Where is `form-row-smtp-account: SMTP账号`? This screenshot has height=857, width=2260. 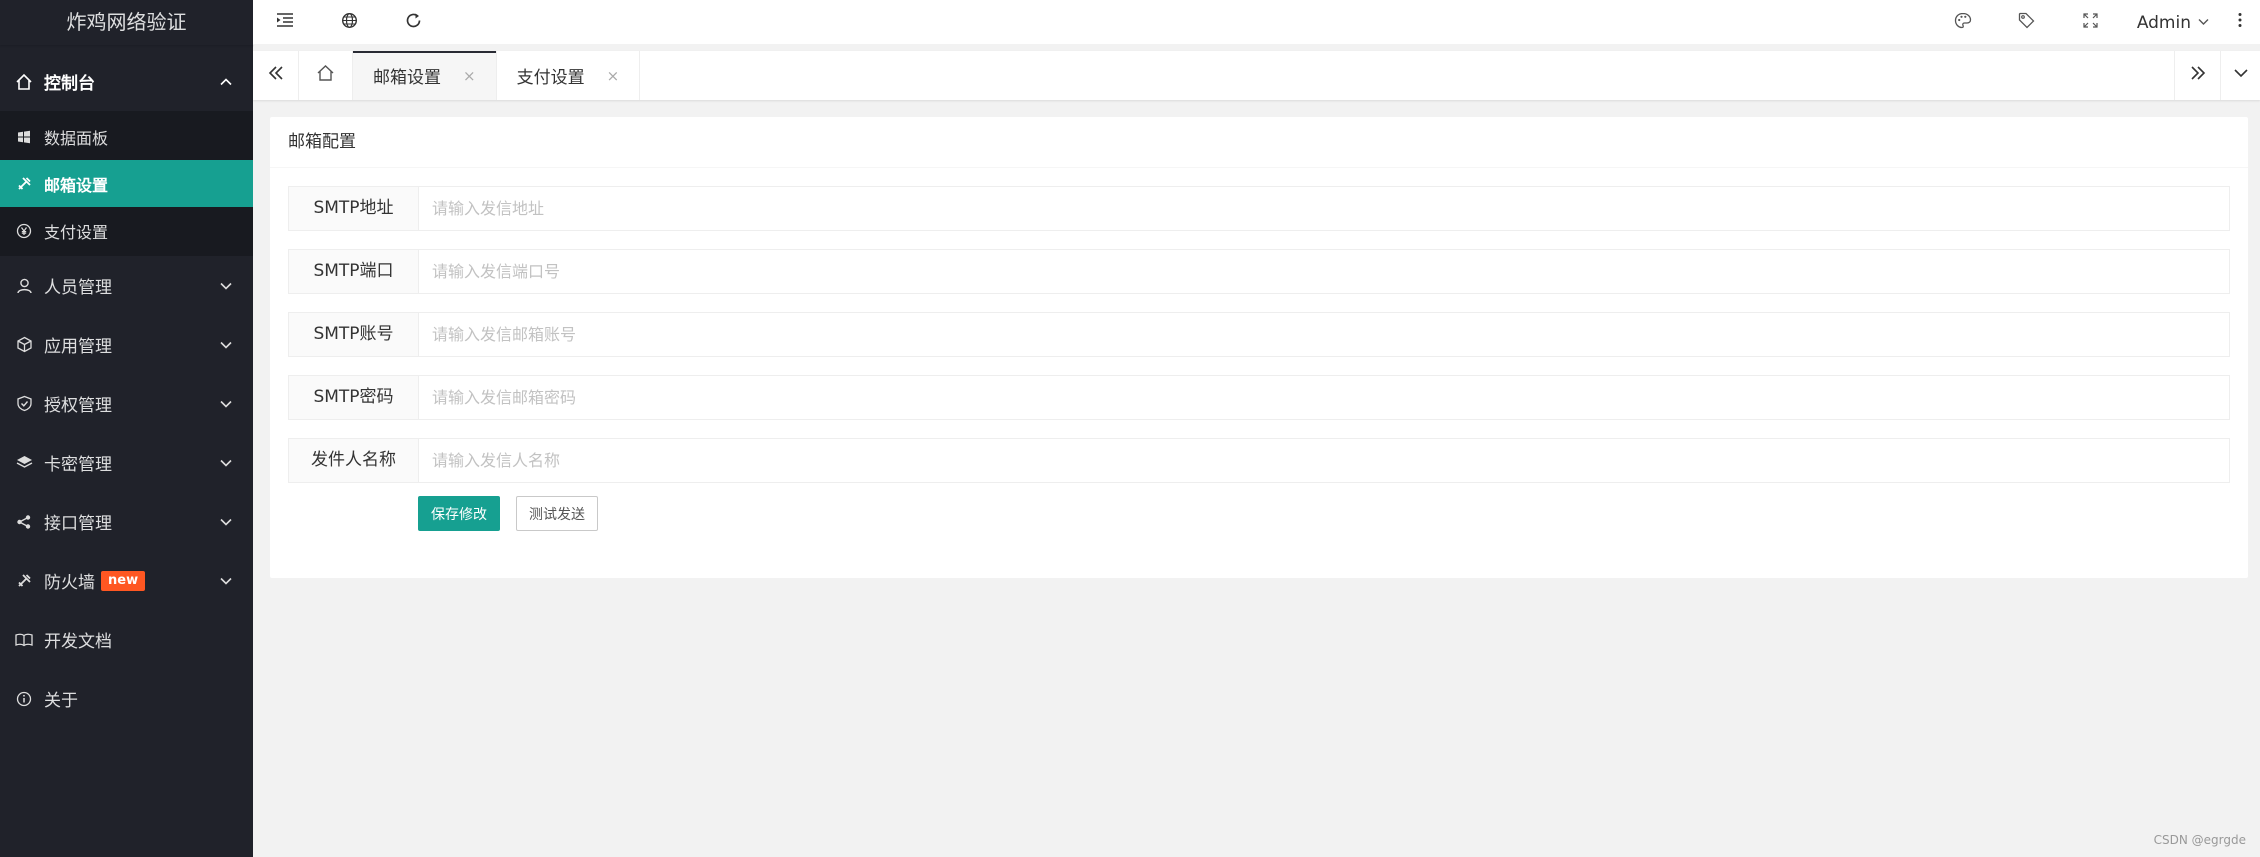 form-row-smtp-account: SMTP账号 is located at coordinates (1259, 334).